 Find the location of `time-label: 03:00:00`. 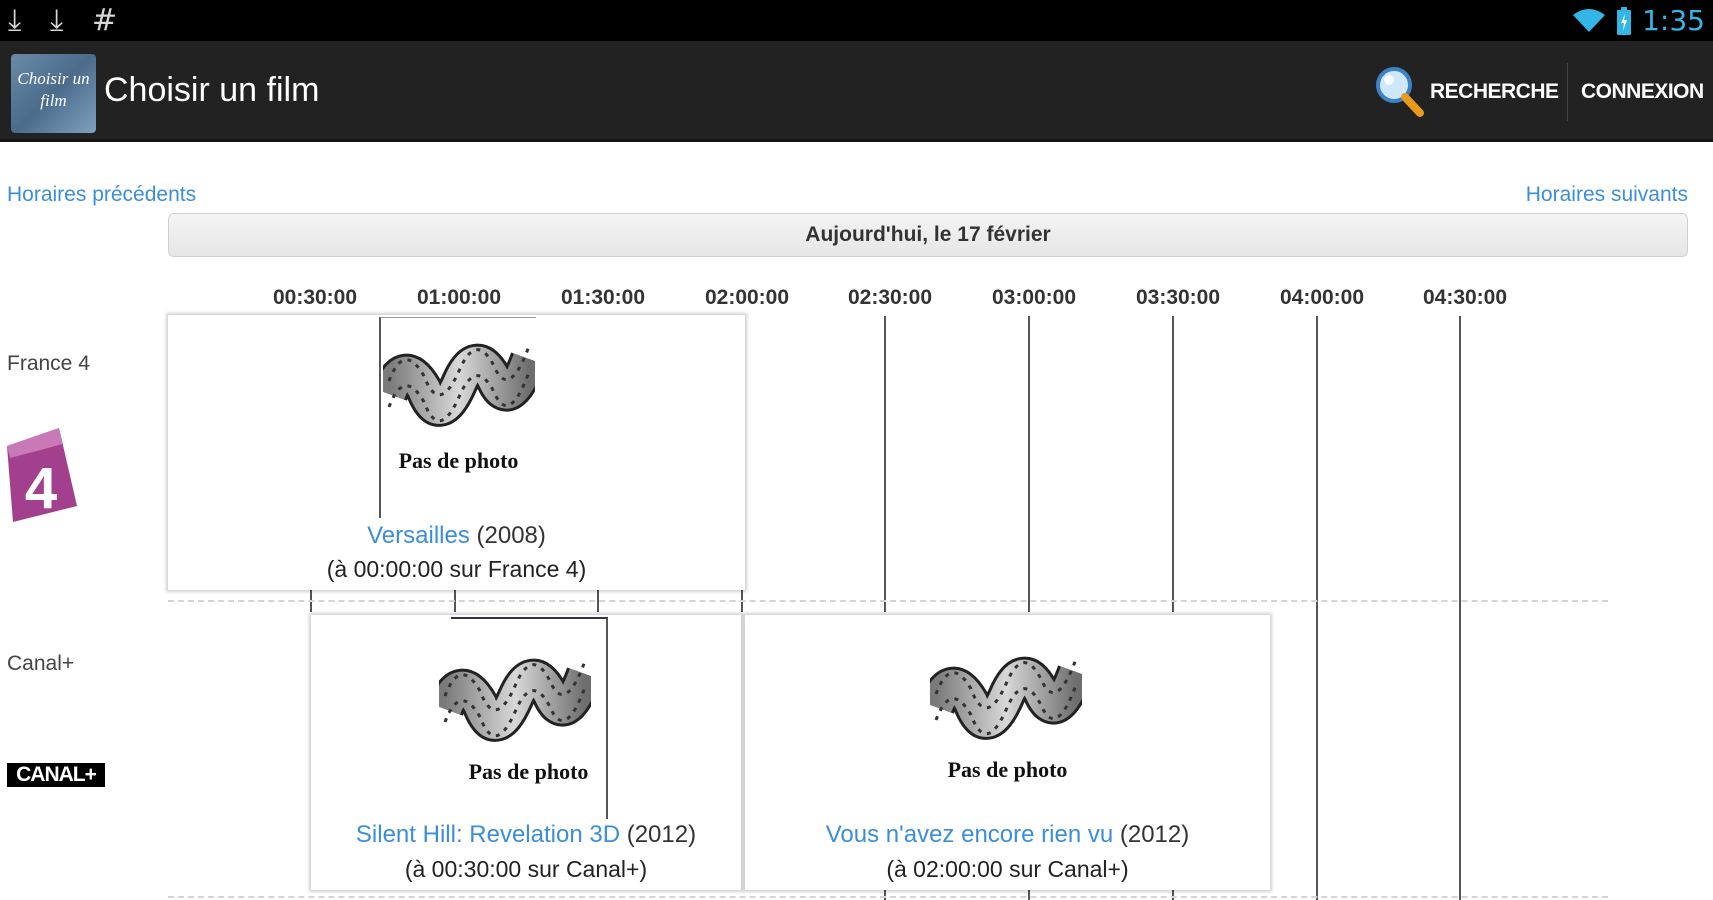

time-label: 03:00:00 is located at coordinates (1034, 297).